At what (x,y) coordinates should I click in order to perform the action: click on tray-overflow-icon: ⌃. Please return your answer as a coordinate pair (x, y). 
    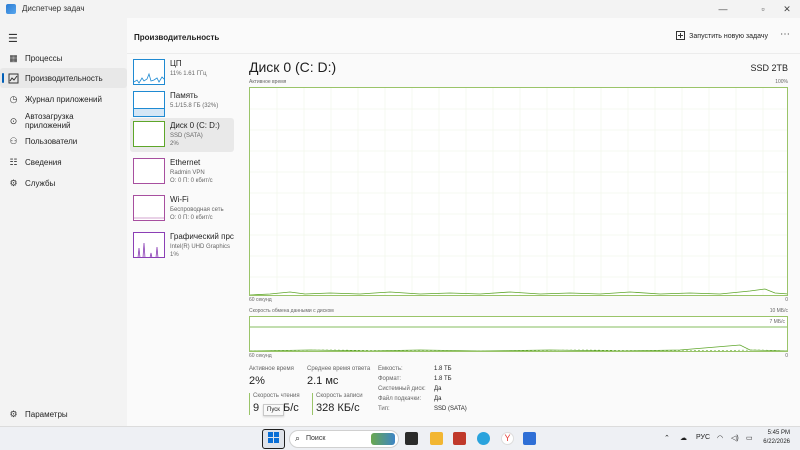
    Looking at the image, I should click on (667, 438).